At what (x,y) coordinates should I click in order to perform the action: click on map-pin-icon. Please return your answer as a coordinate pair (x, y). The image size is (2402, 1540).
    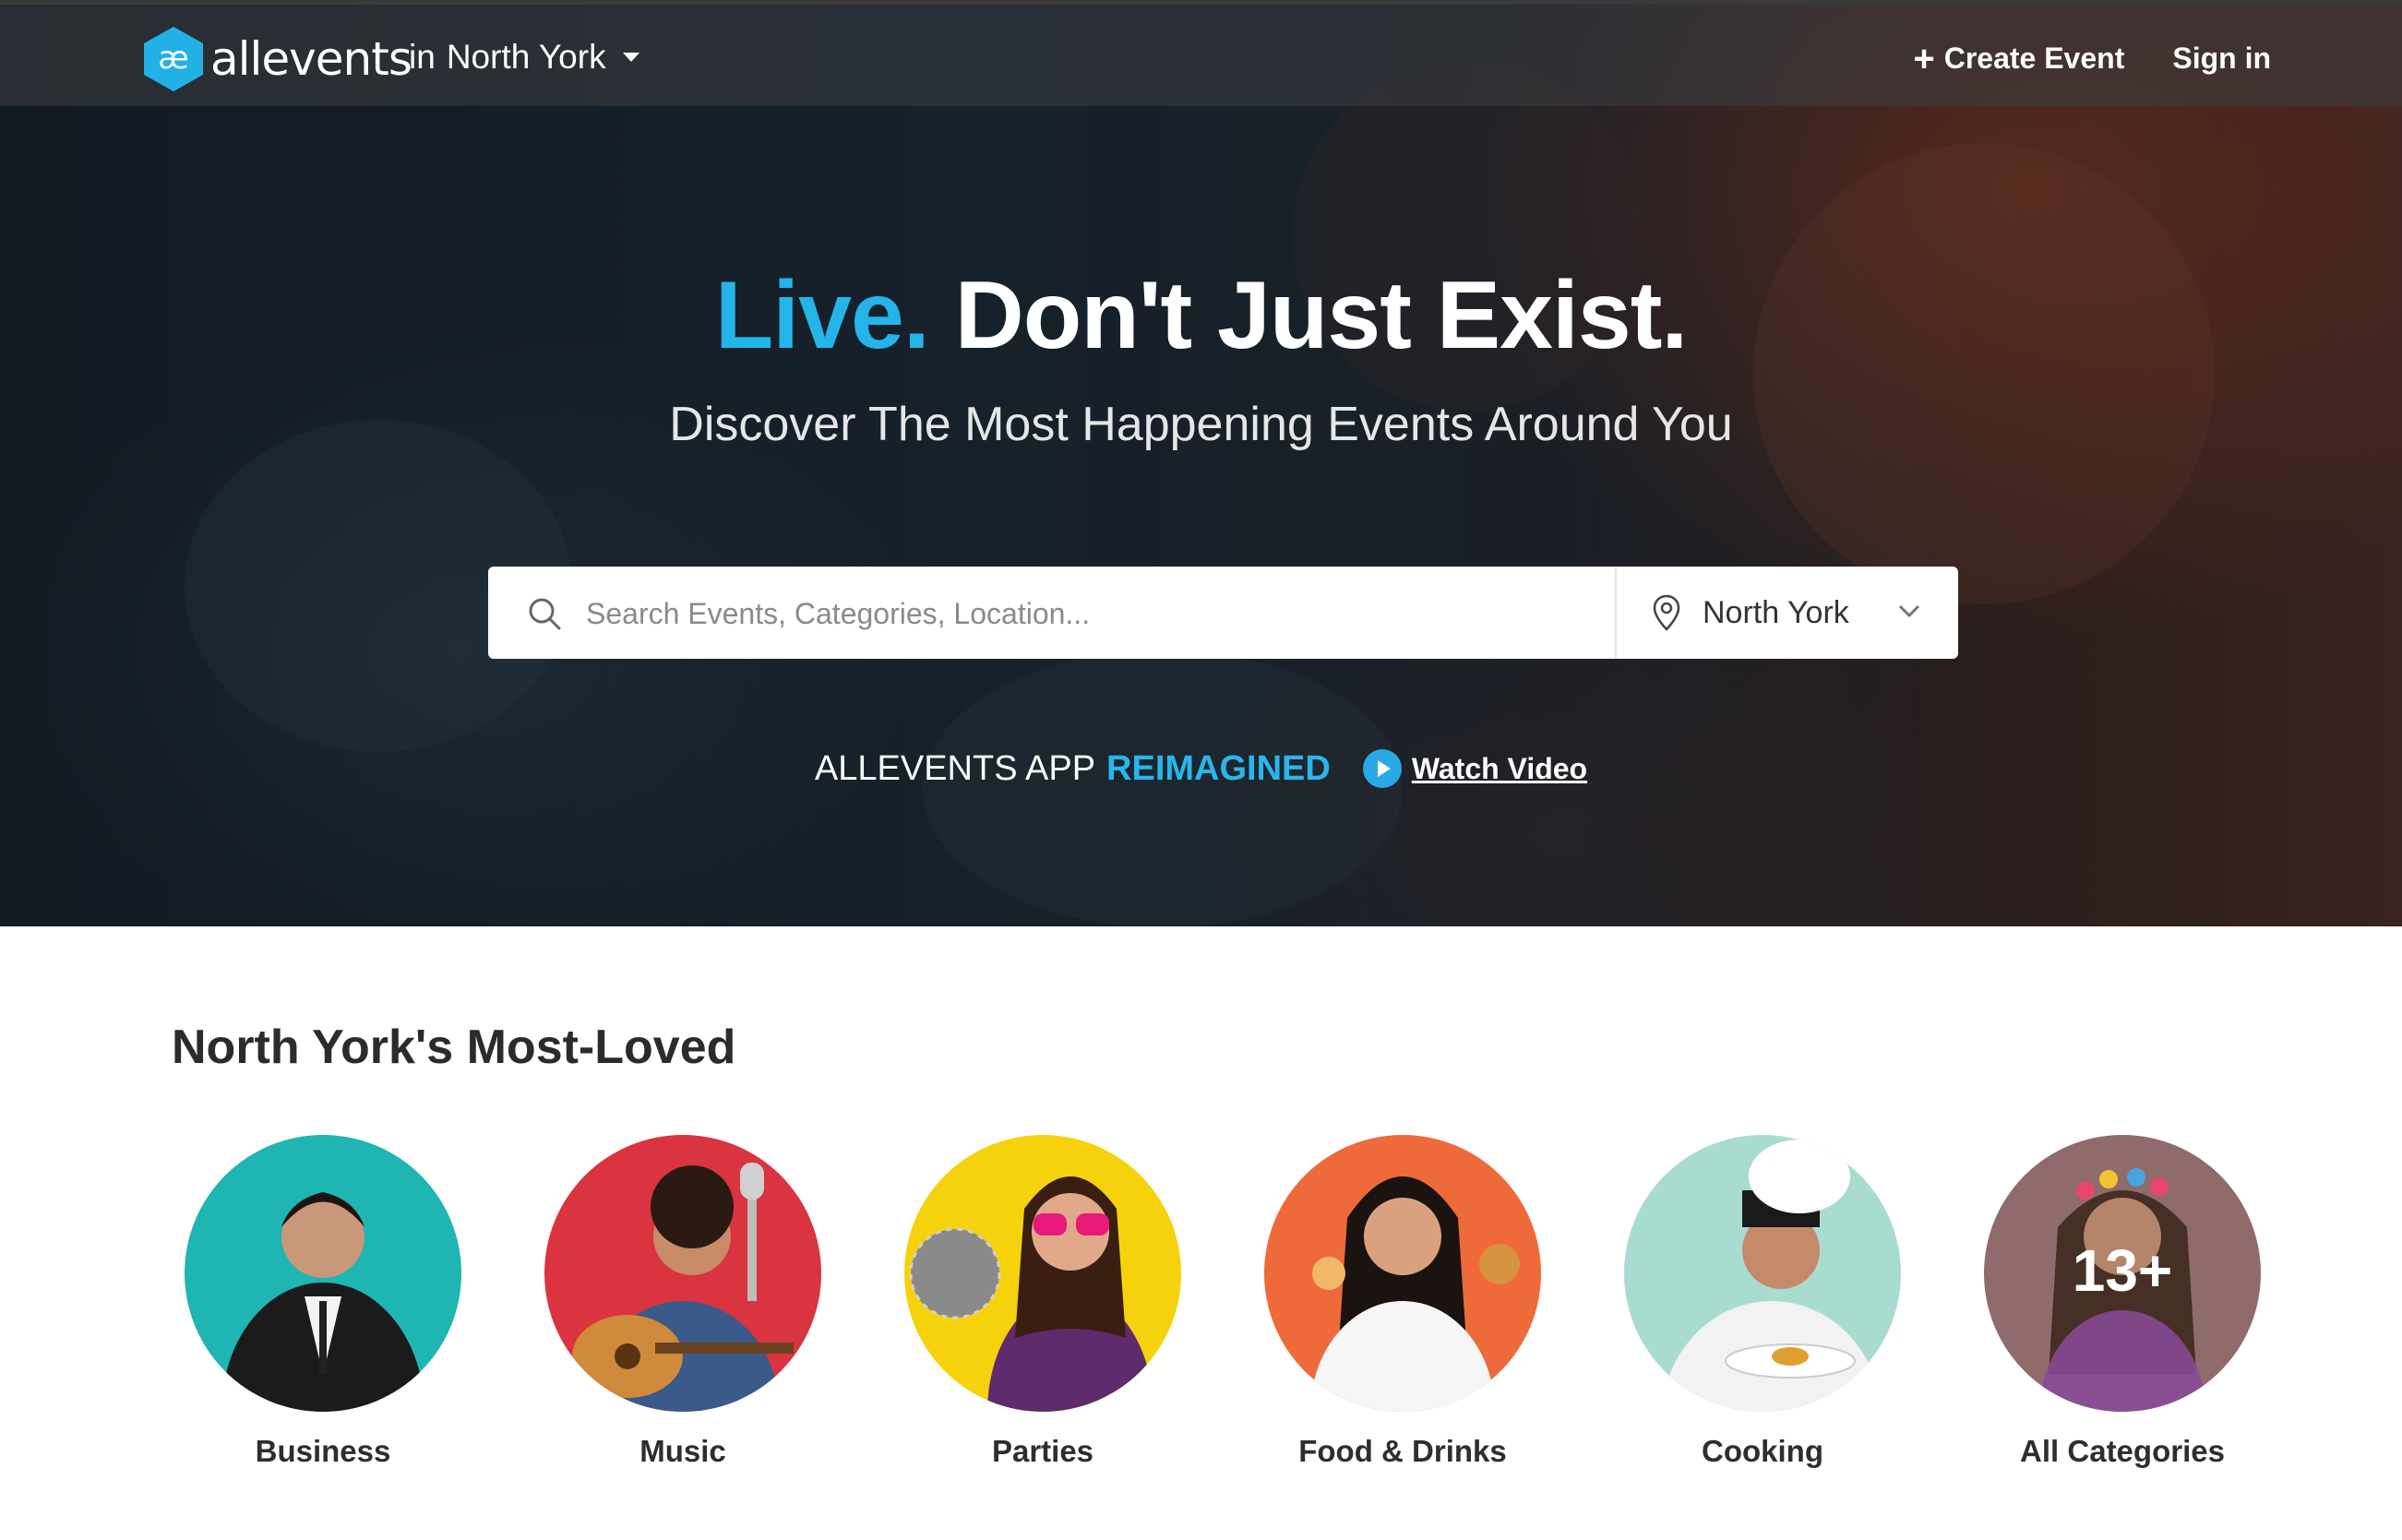
    Looking at the image, I should click on (1666, 612).